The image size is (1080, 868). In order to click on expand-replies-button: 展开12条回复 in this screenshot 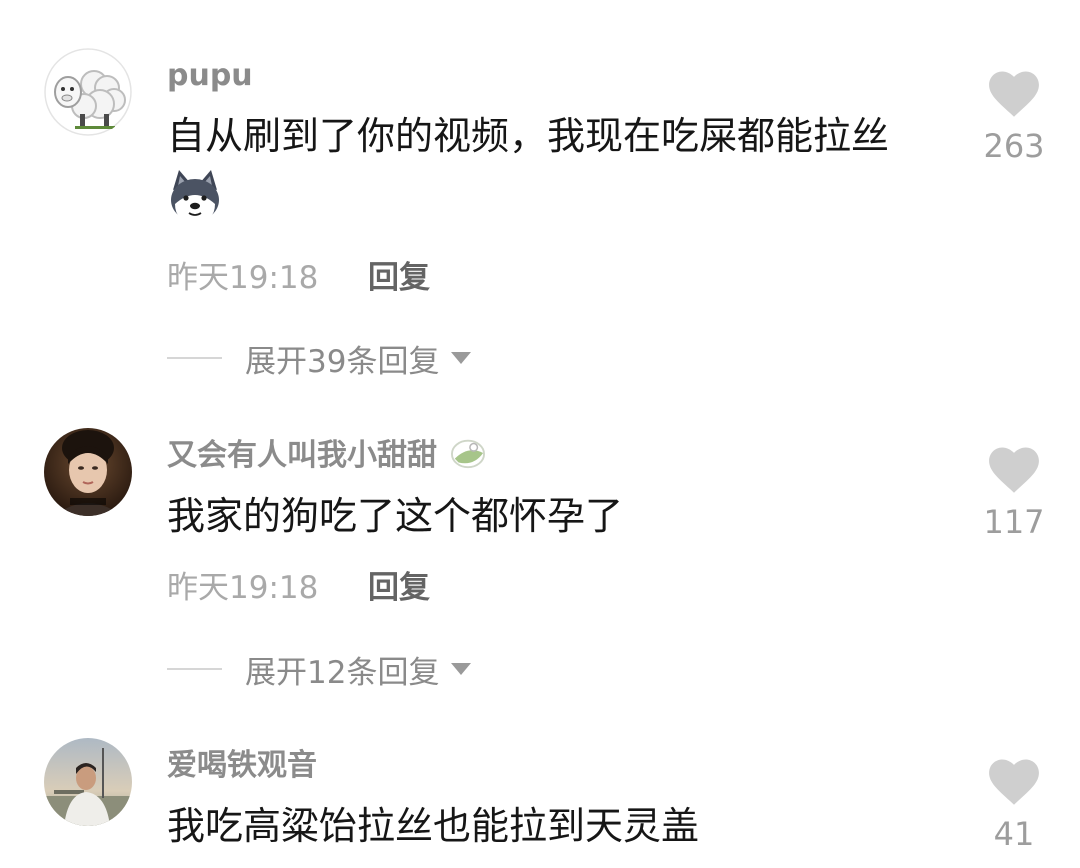, I will do `click(319, 669)`.